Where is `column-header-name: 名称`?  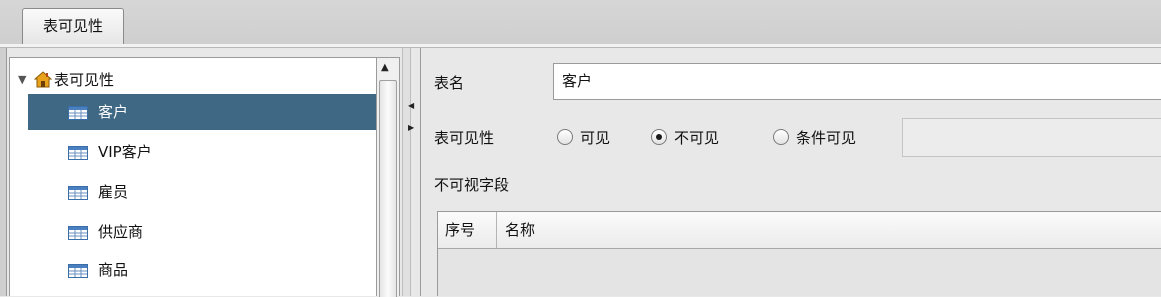 column-header-name: 名称 is located at coordinates (597, 230).